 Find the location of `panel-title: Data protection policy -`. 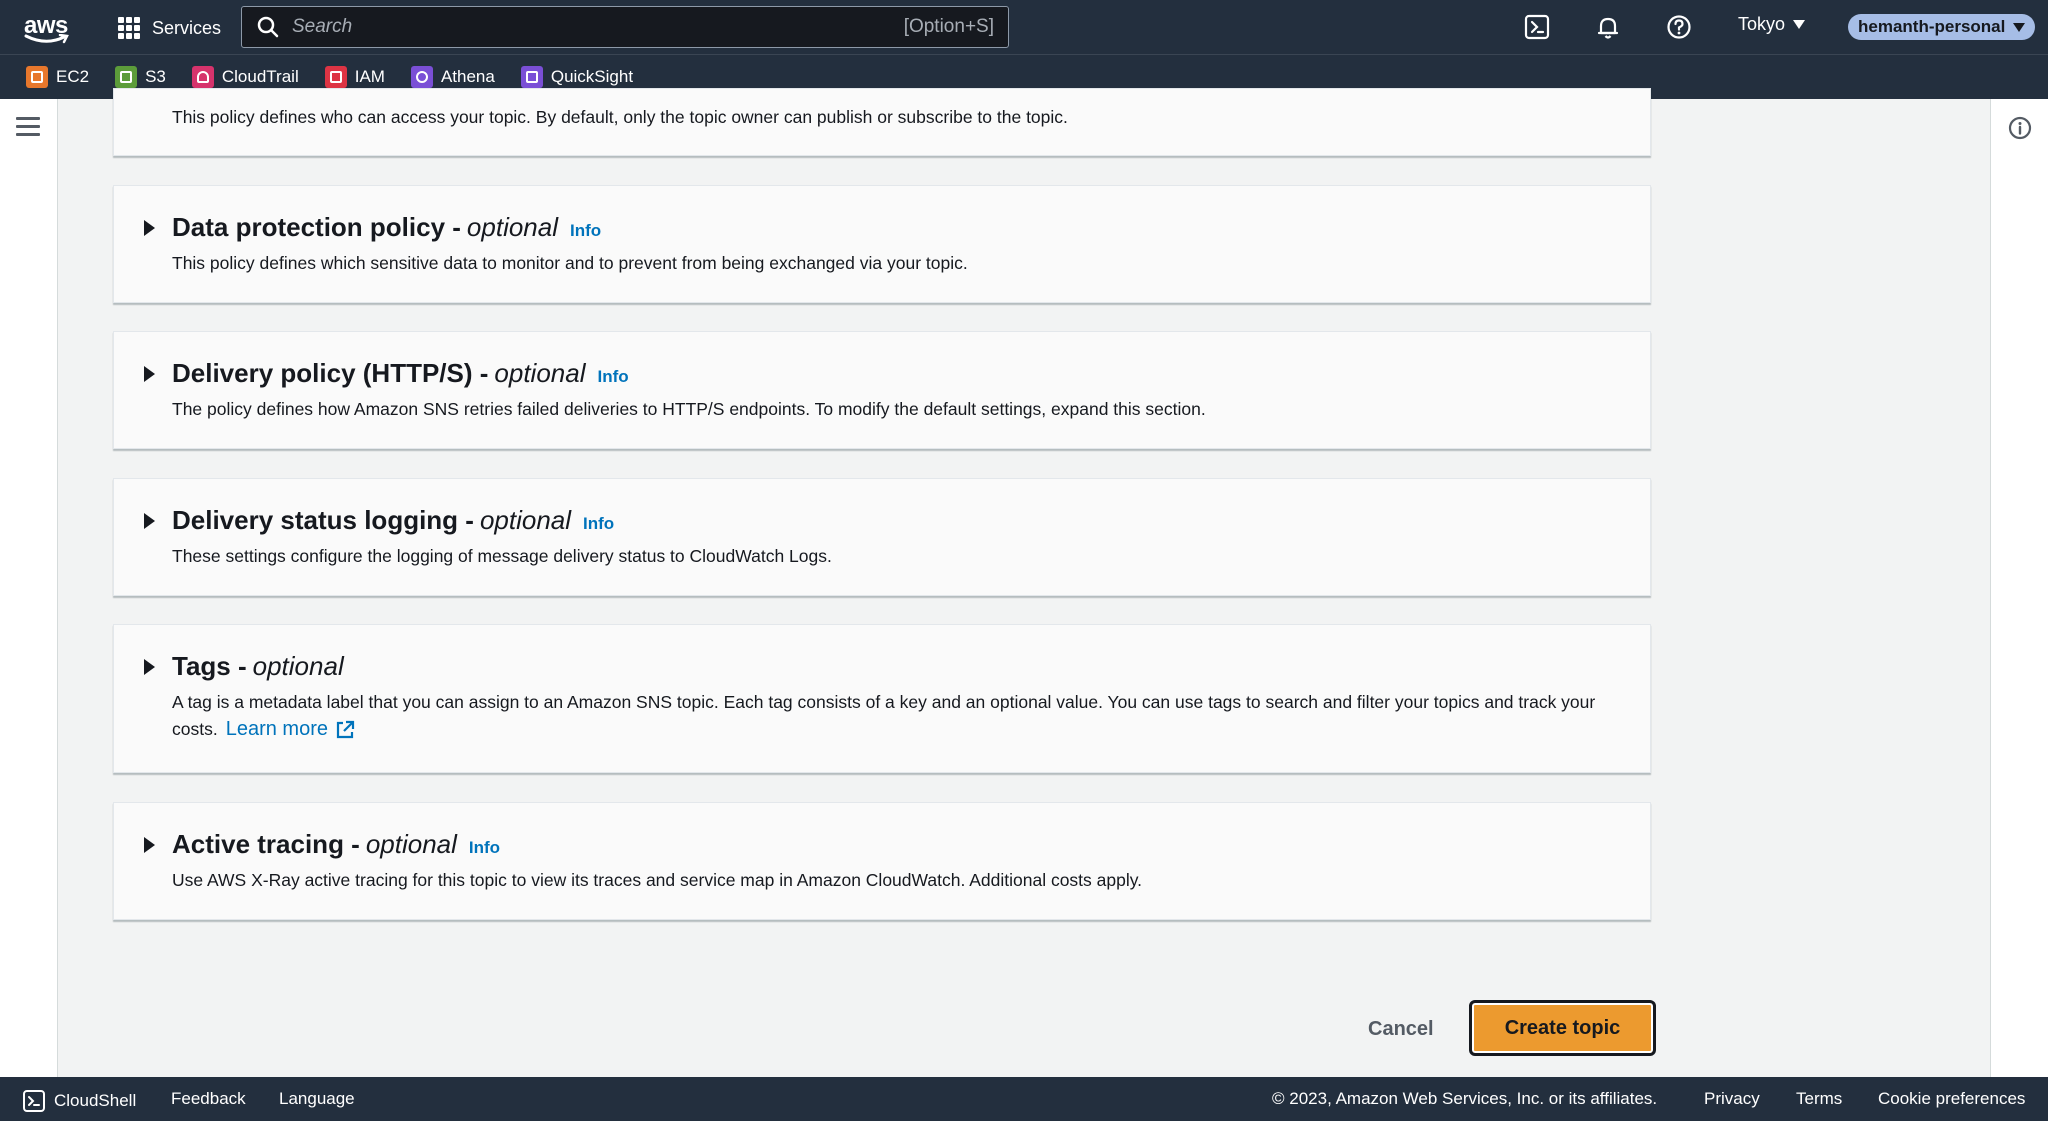

panel-title: Data protection policy - is located at coordinates (316, 227).